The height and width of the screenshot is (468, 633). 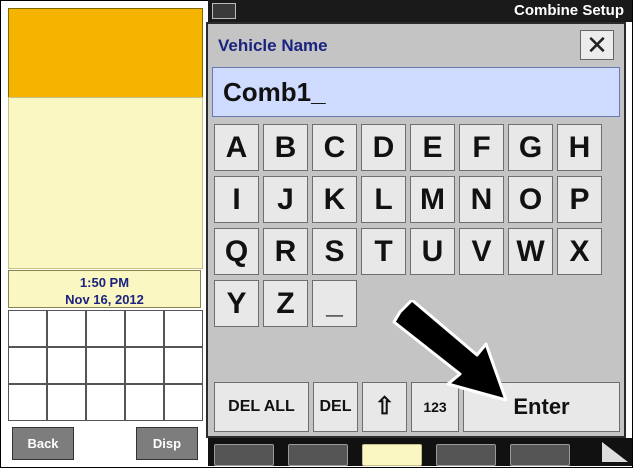 I want to click on shortcut-grid, so click(x=105, y=365).